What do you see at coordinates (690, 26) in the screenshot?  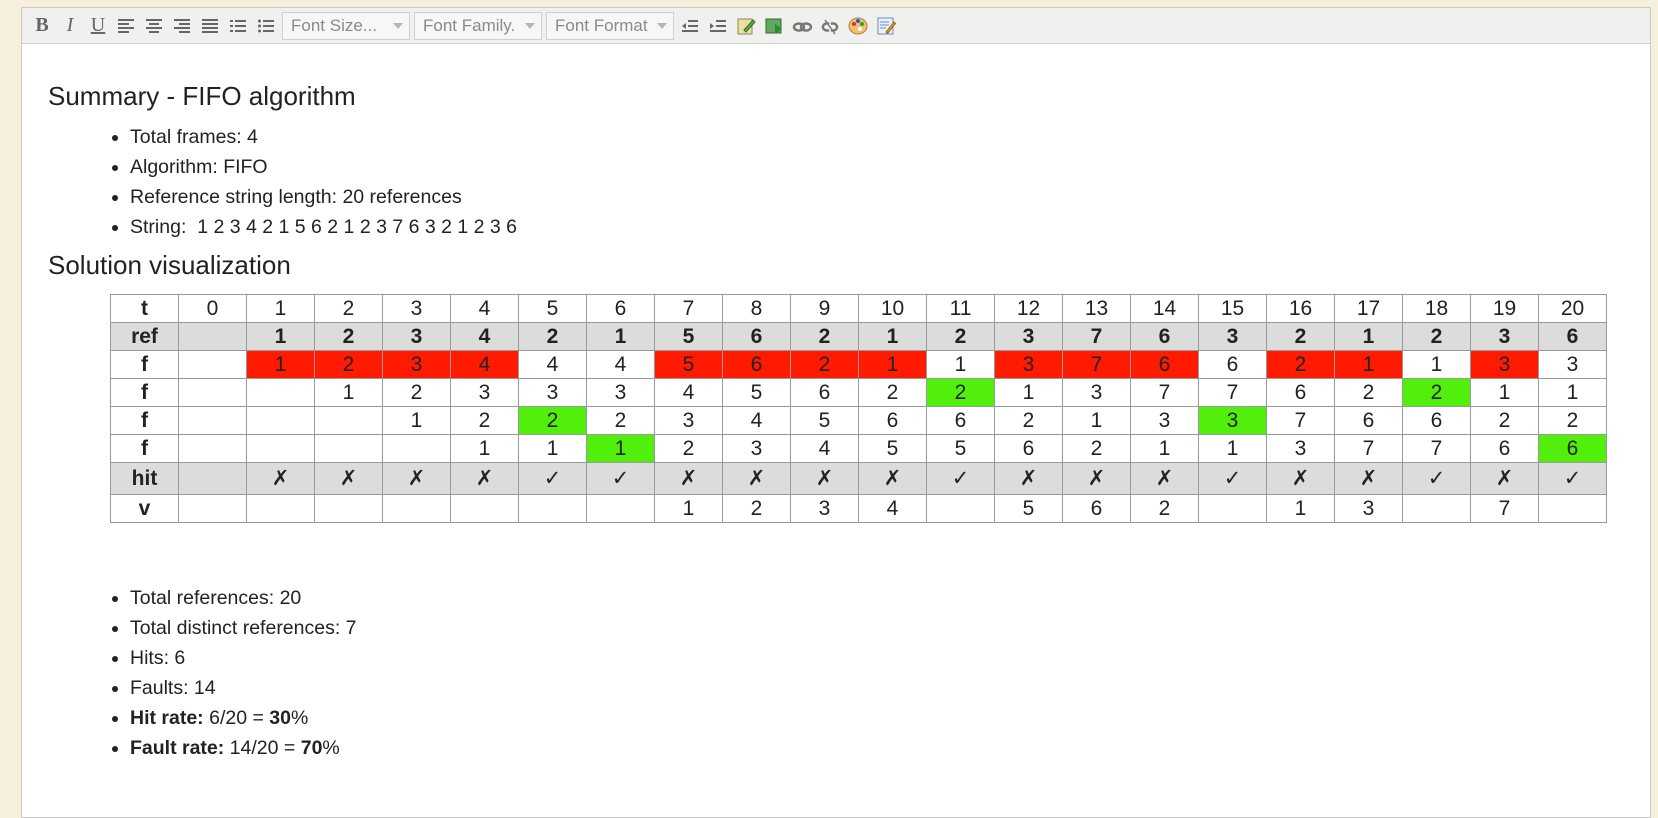 I see `outdent-icon` at bounding box center [690, 26].